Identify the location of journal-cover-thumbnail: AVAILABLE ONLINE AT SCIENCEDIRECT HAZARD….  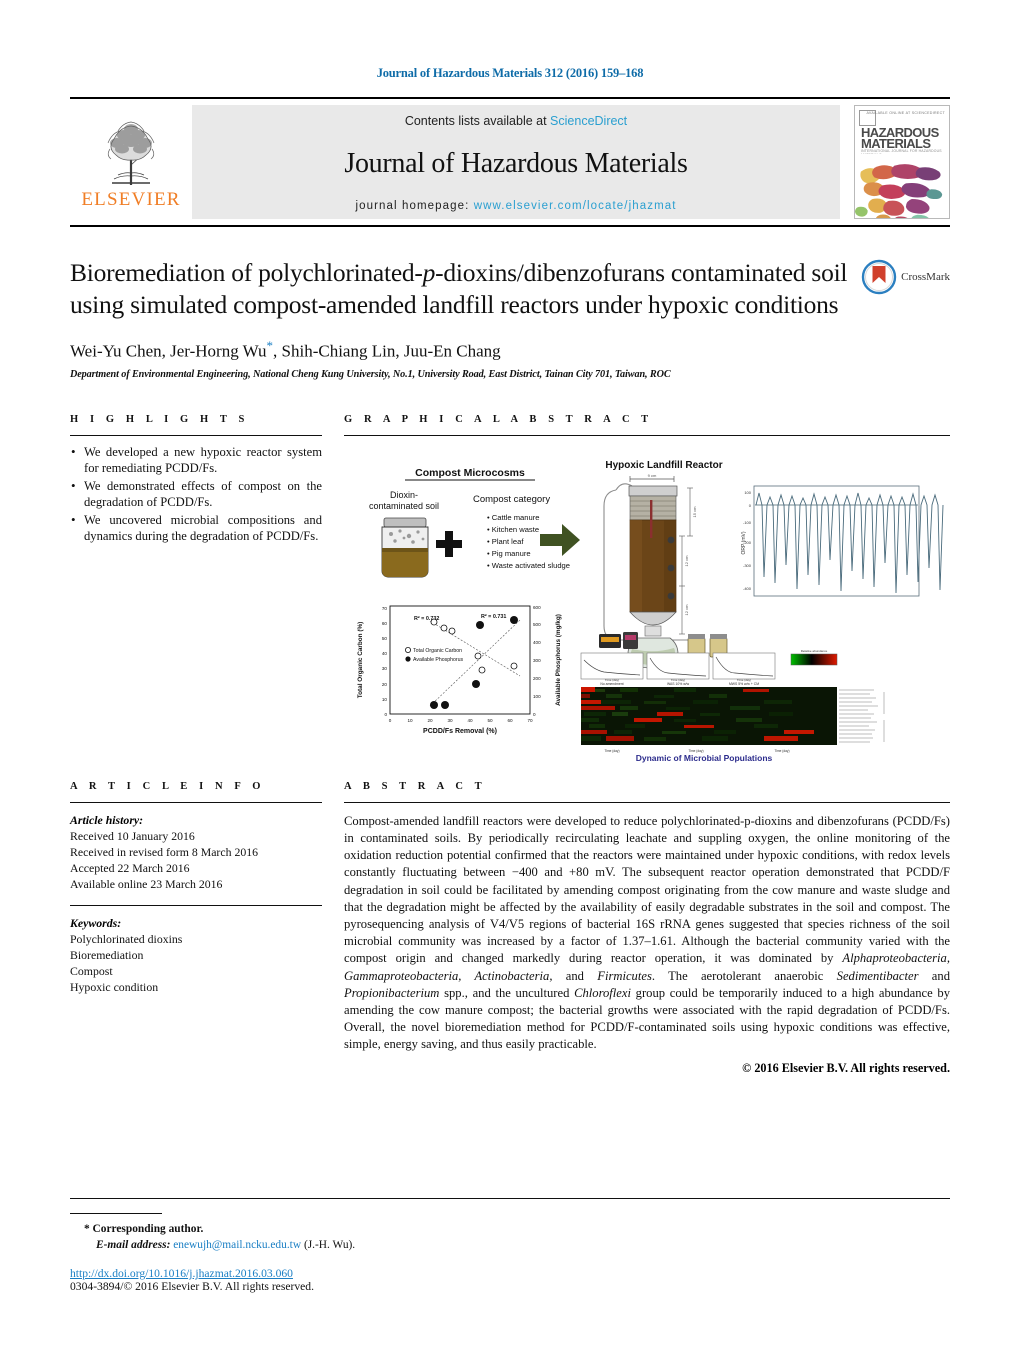
(902, 162).